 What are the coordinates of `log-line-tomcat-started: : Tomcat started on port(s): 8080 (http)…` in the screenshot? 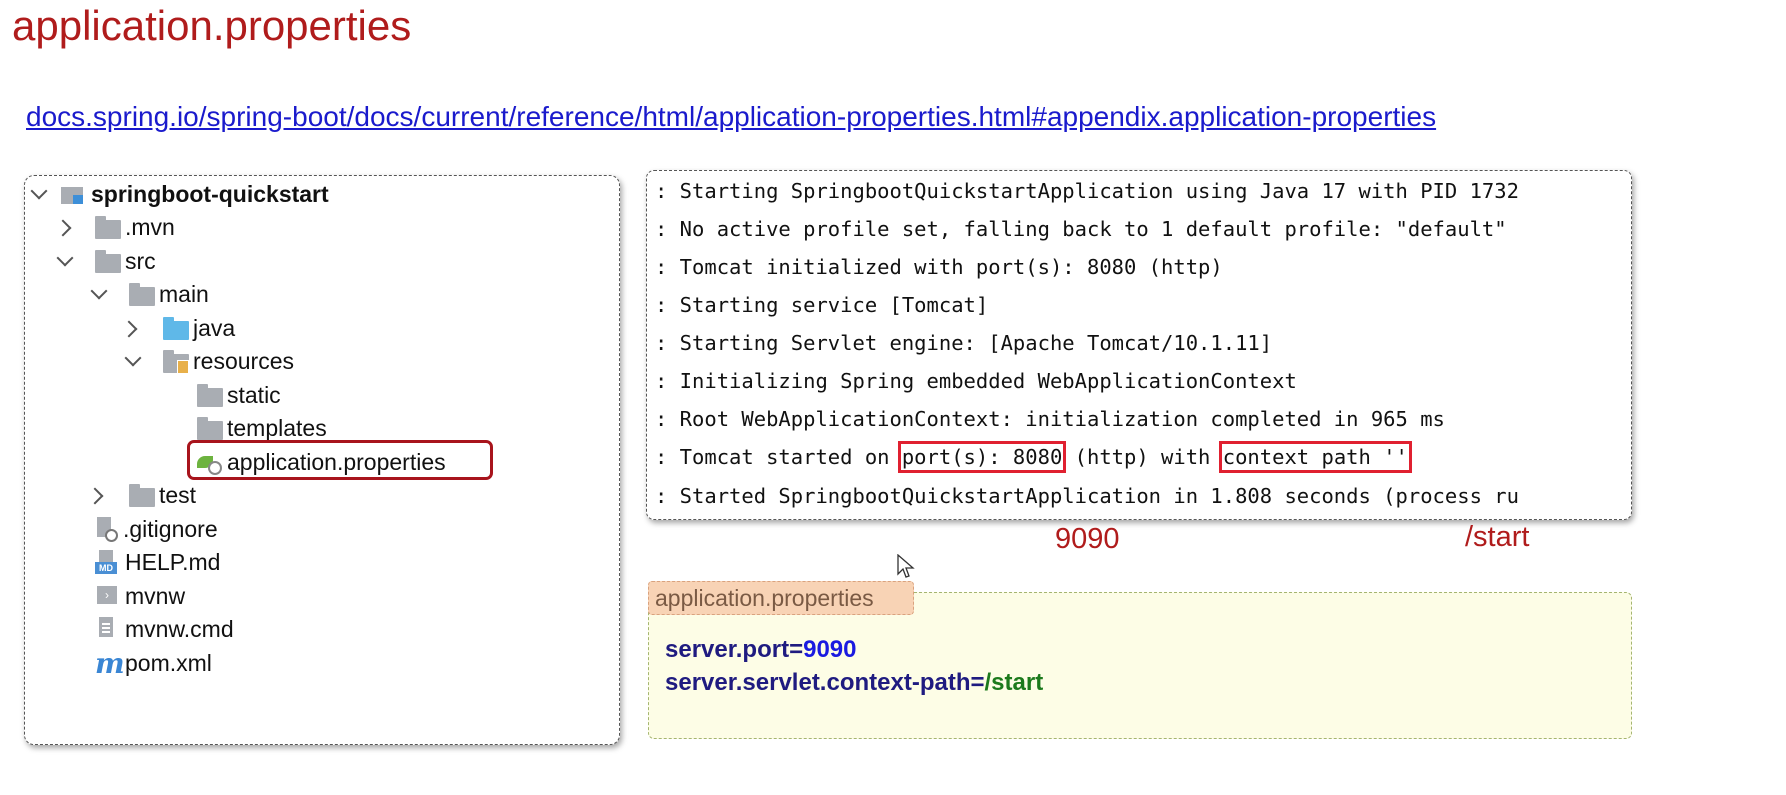 It's located at (1033, 457).